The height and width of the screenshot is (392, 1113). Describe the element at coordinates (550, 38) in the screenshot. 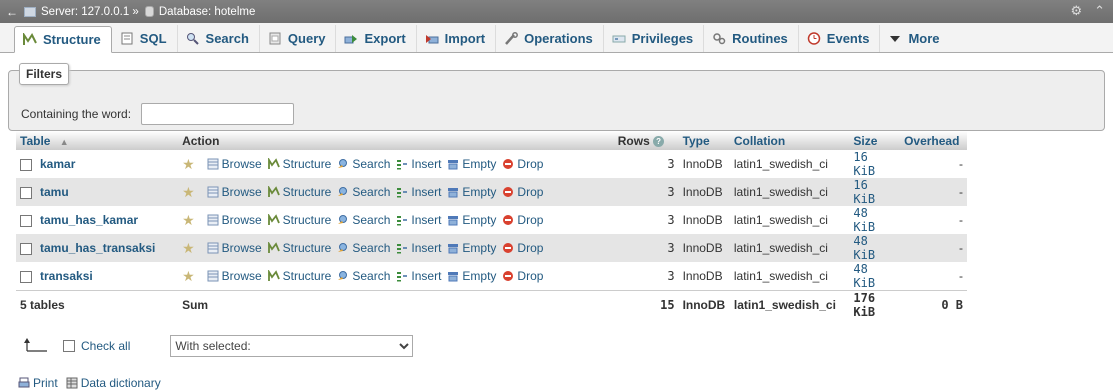

I see `tab-operations: Operations` at that location.